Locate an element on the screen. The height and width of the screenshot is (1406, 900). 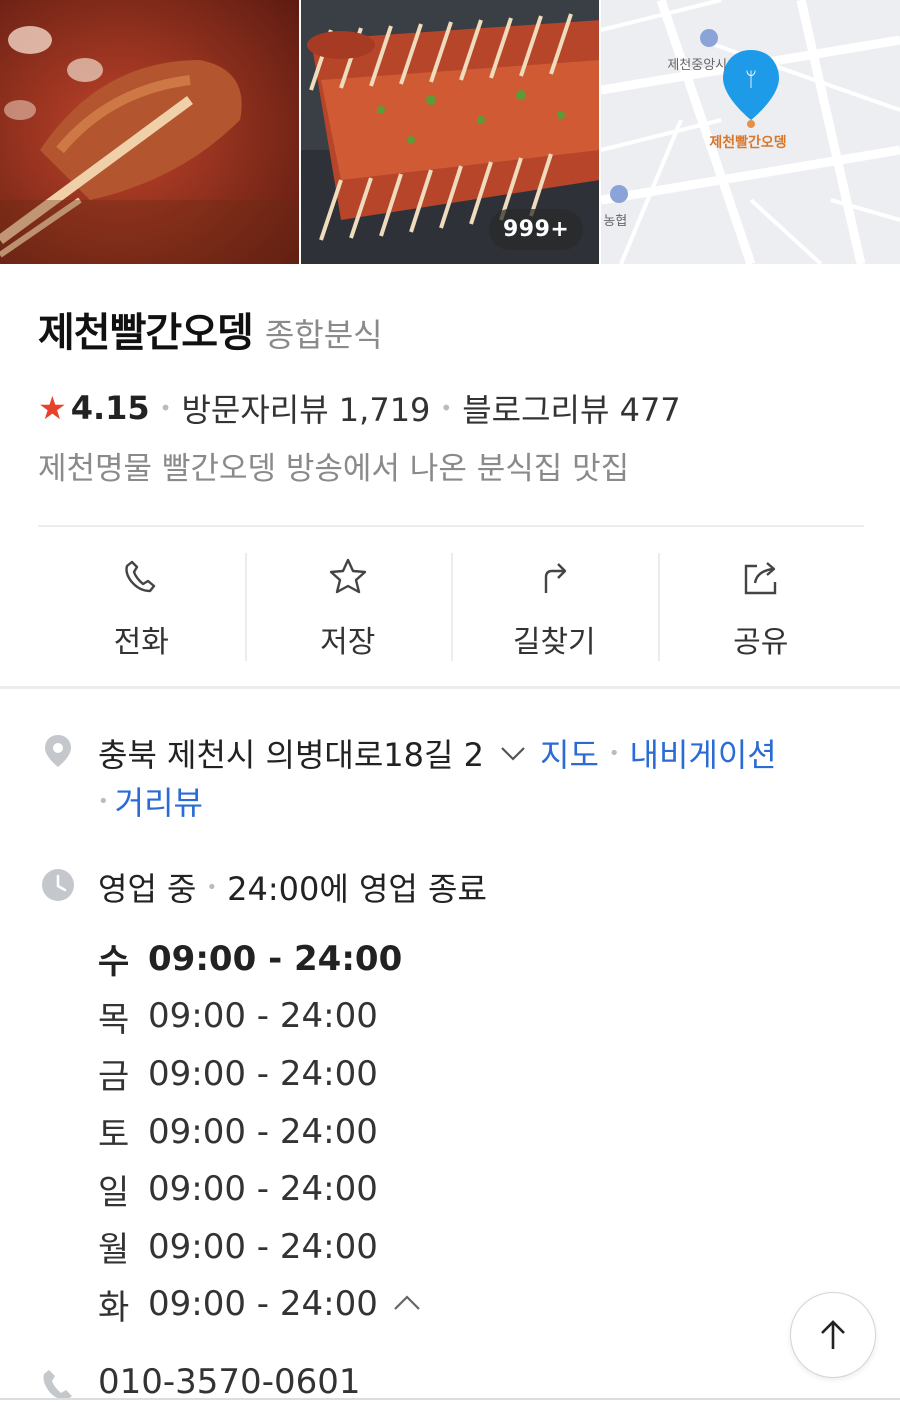
hours-row: 화 09:00 - 24:00 is located at coordinates (261, 1305).